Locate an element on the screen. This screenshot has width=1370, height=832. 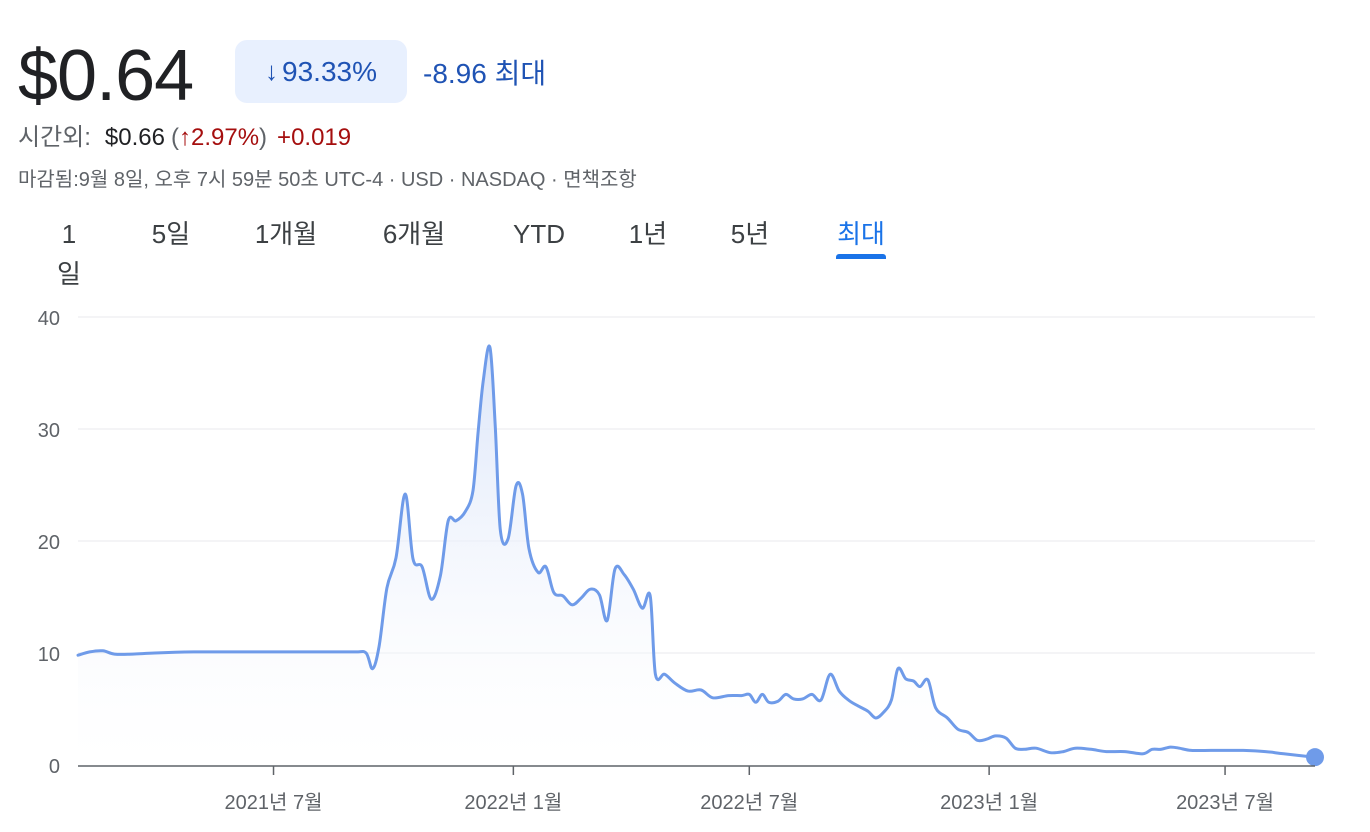
after-hours-change: +0.019 is located at coordinates (314, 137).